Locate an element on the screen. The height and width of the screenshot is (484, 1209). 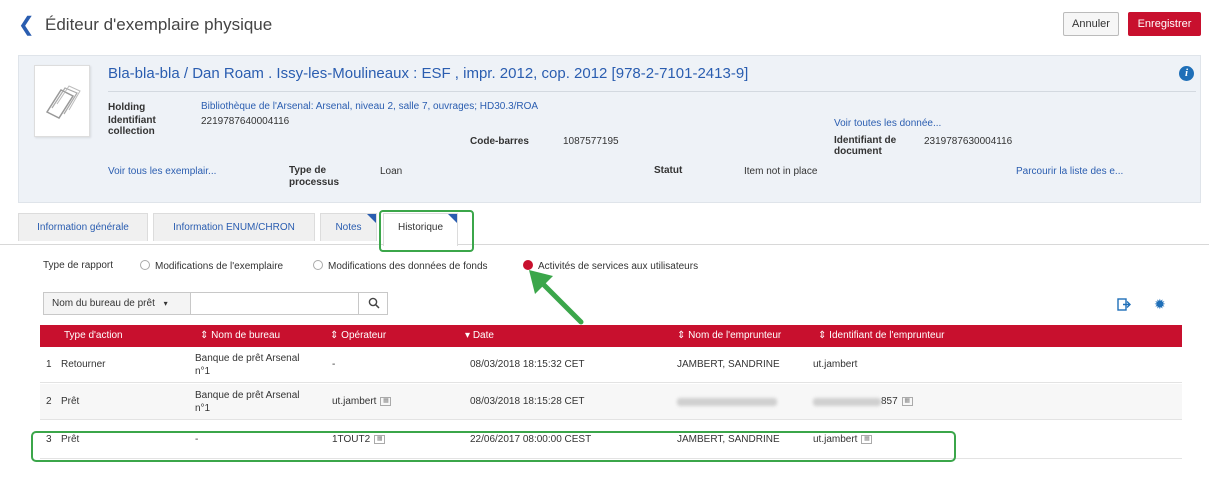
operator-name: 1TOUT2 is located at coordinates (351, 439).